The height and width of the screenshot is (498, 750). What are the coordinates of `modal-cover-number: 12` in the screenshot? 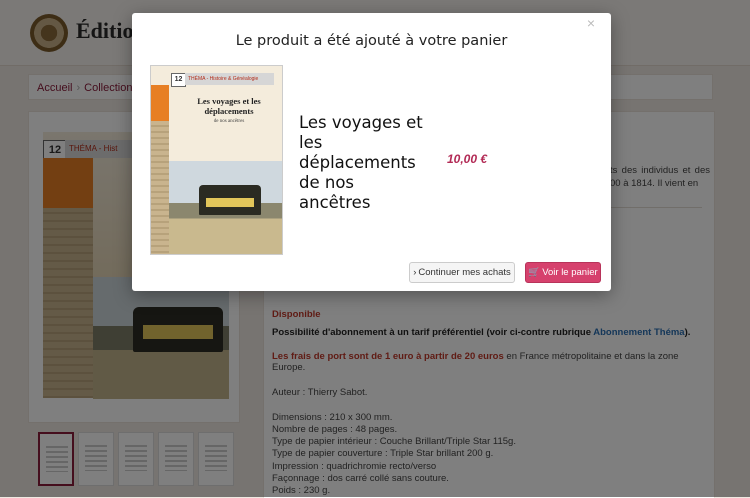 It's located at (178, 80).